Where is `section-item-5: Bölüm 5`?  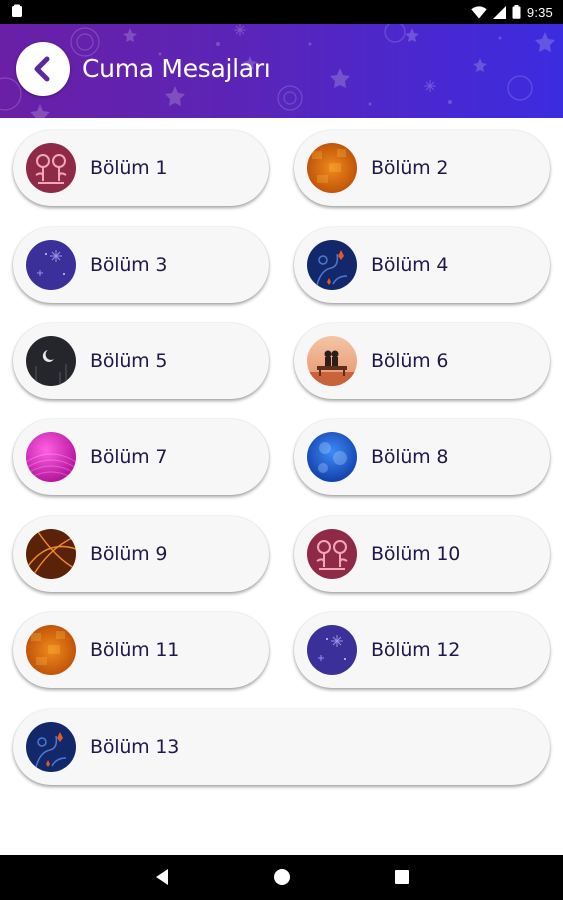 section-item-5: Bölüm 5 is located at coordinates (141, 361).